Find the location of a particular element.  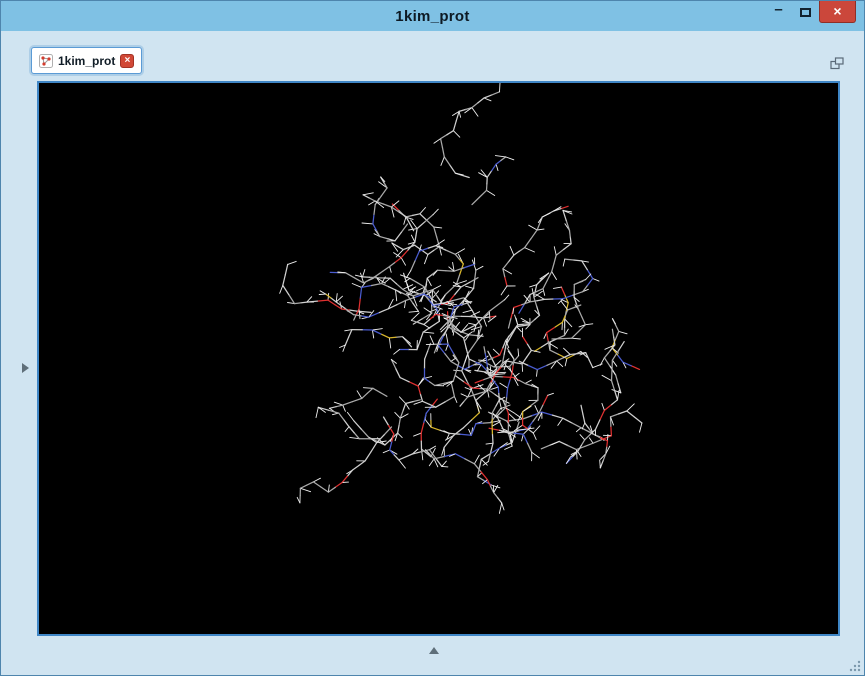

expand-bottom-panel-arrow is located at coordinates (434, 650).